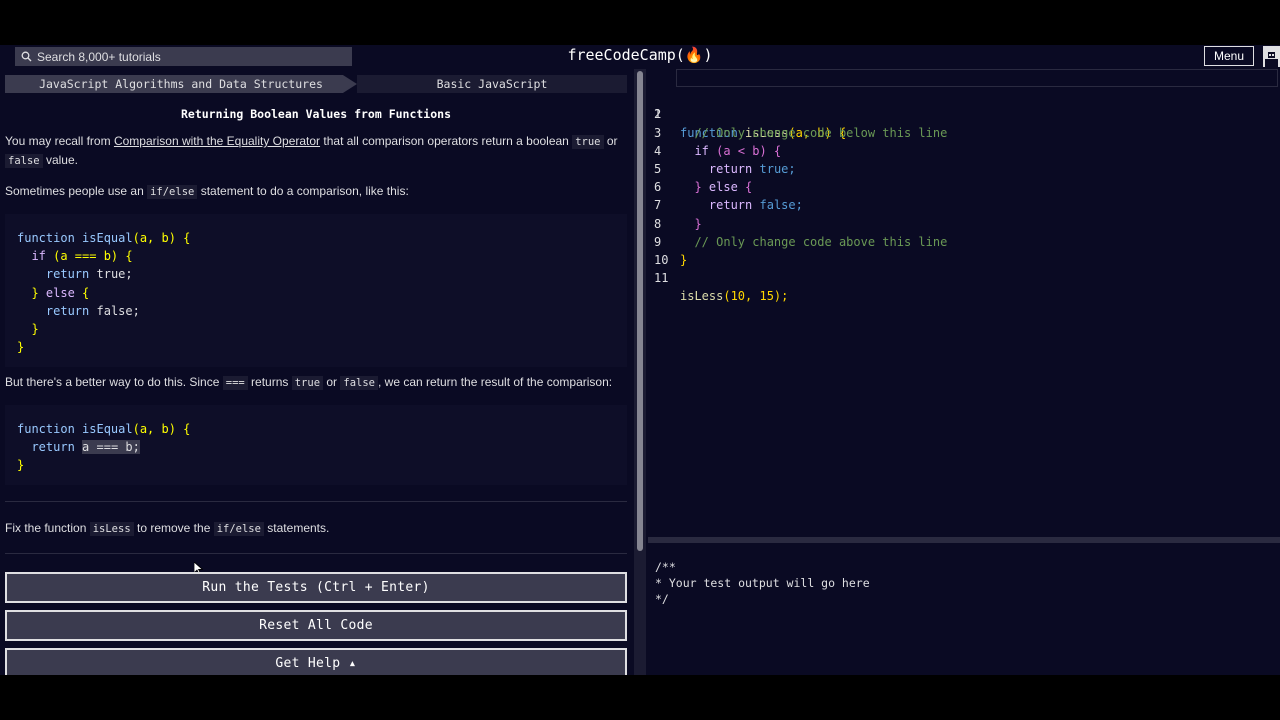  Describe the element at coordinates (269, 382) in the screenshot. I see `text: returns` at that location.